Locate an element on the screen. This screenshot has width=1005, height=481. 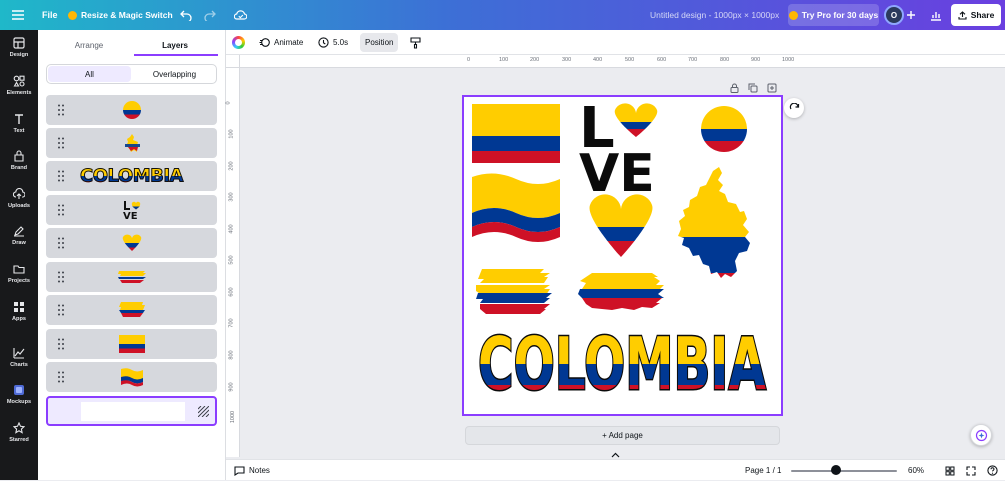
flag-rect is located at coordinates (516, 133).